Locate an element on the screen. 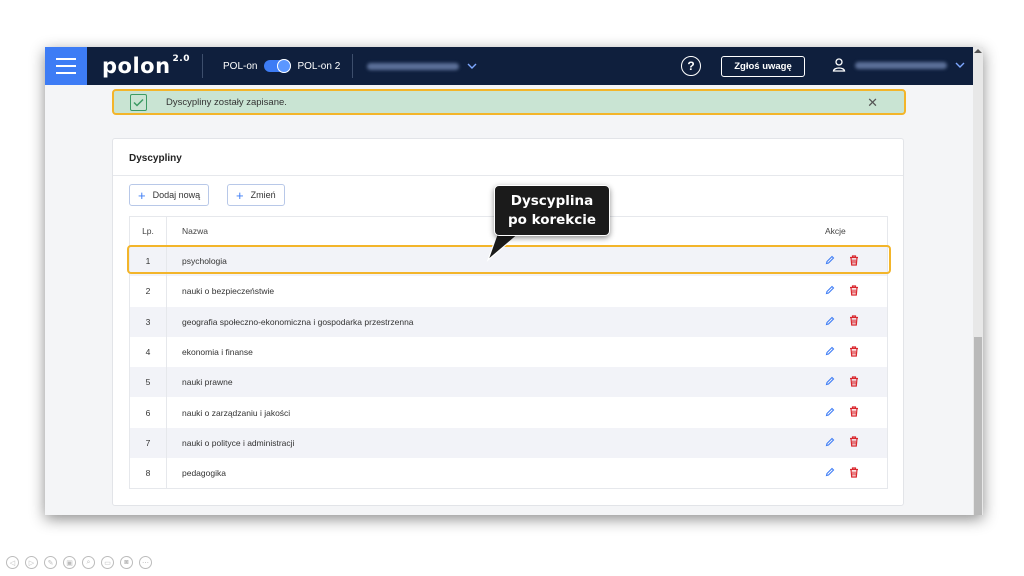  row-number: 3 is located at coordinates (148, 321).